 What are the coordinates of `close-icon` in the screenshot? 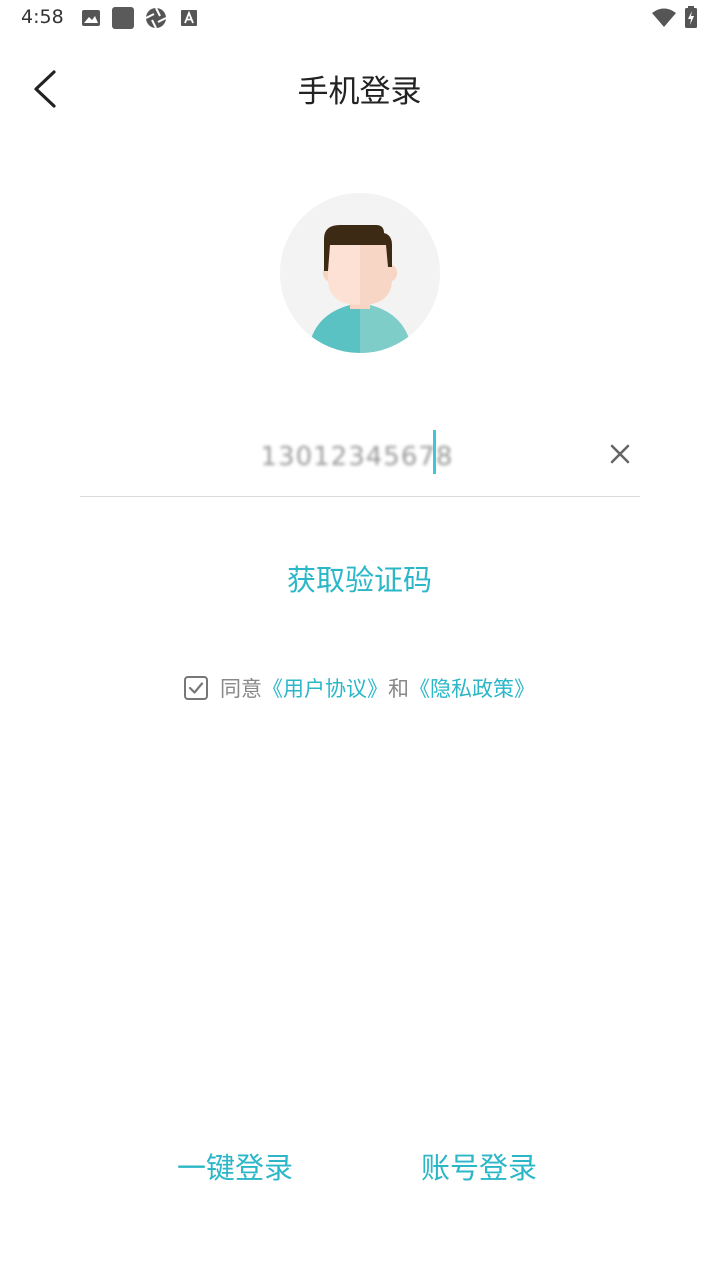 It's located at (620, 454).